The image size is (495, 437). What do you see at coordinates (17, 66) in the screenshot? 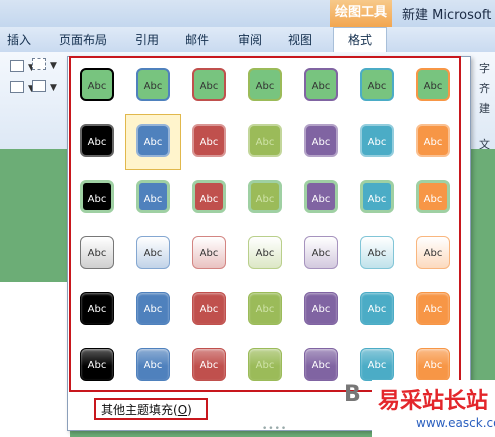
I see `shape-outline-icon` at bounding box center [17, 66].